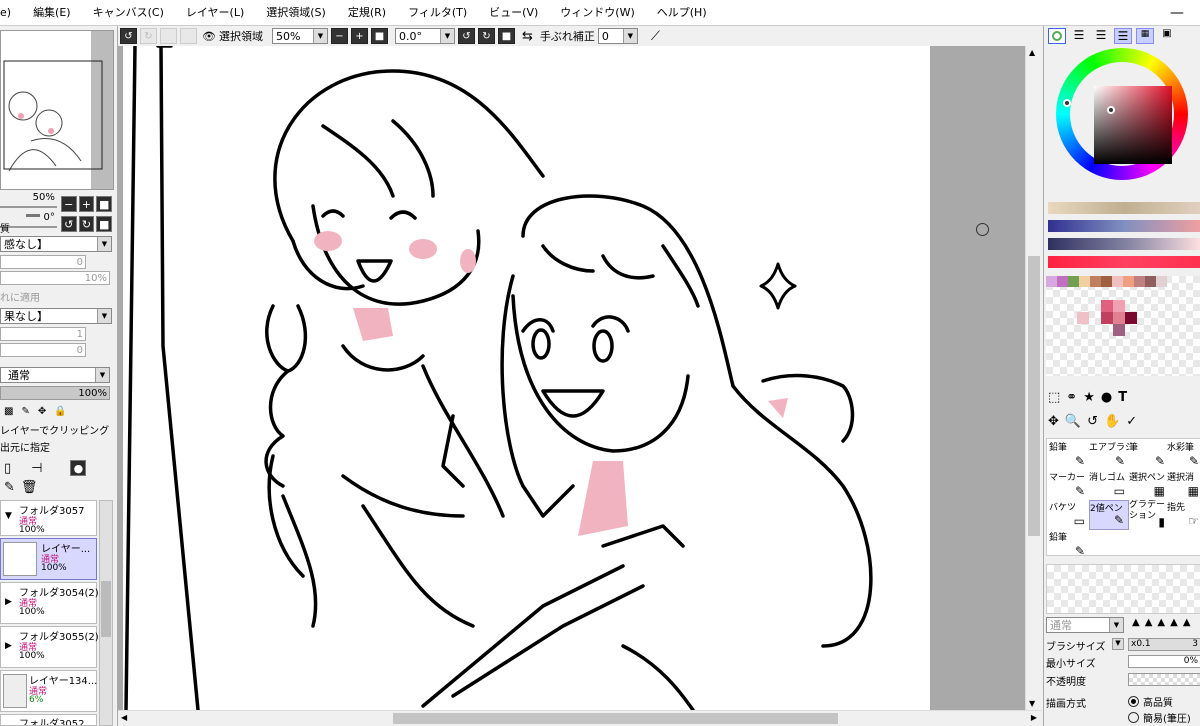  Describe the element at coordinates (1034, 717) in the screenshot. I see `scroll-right-icon: ▶` at that location.